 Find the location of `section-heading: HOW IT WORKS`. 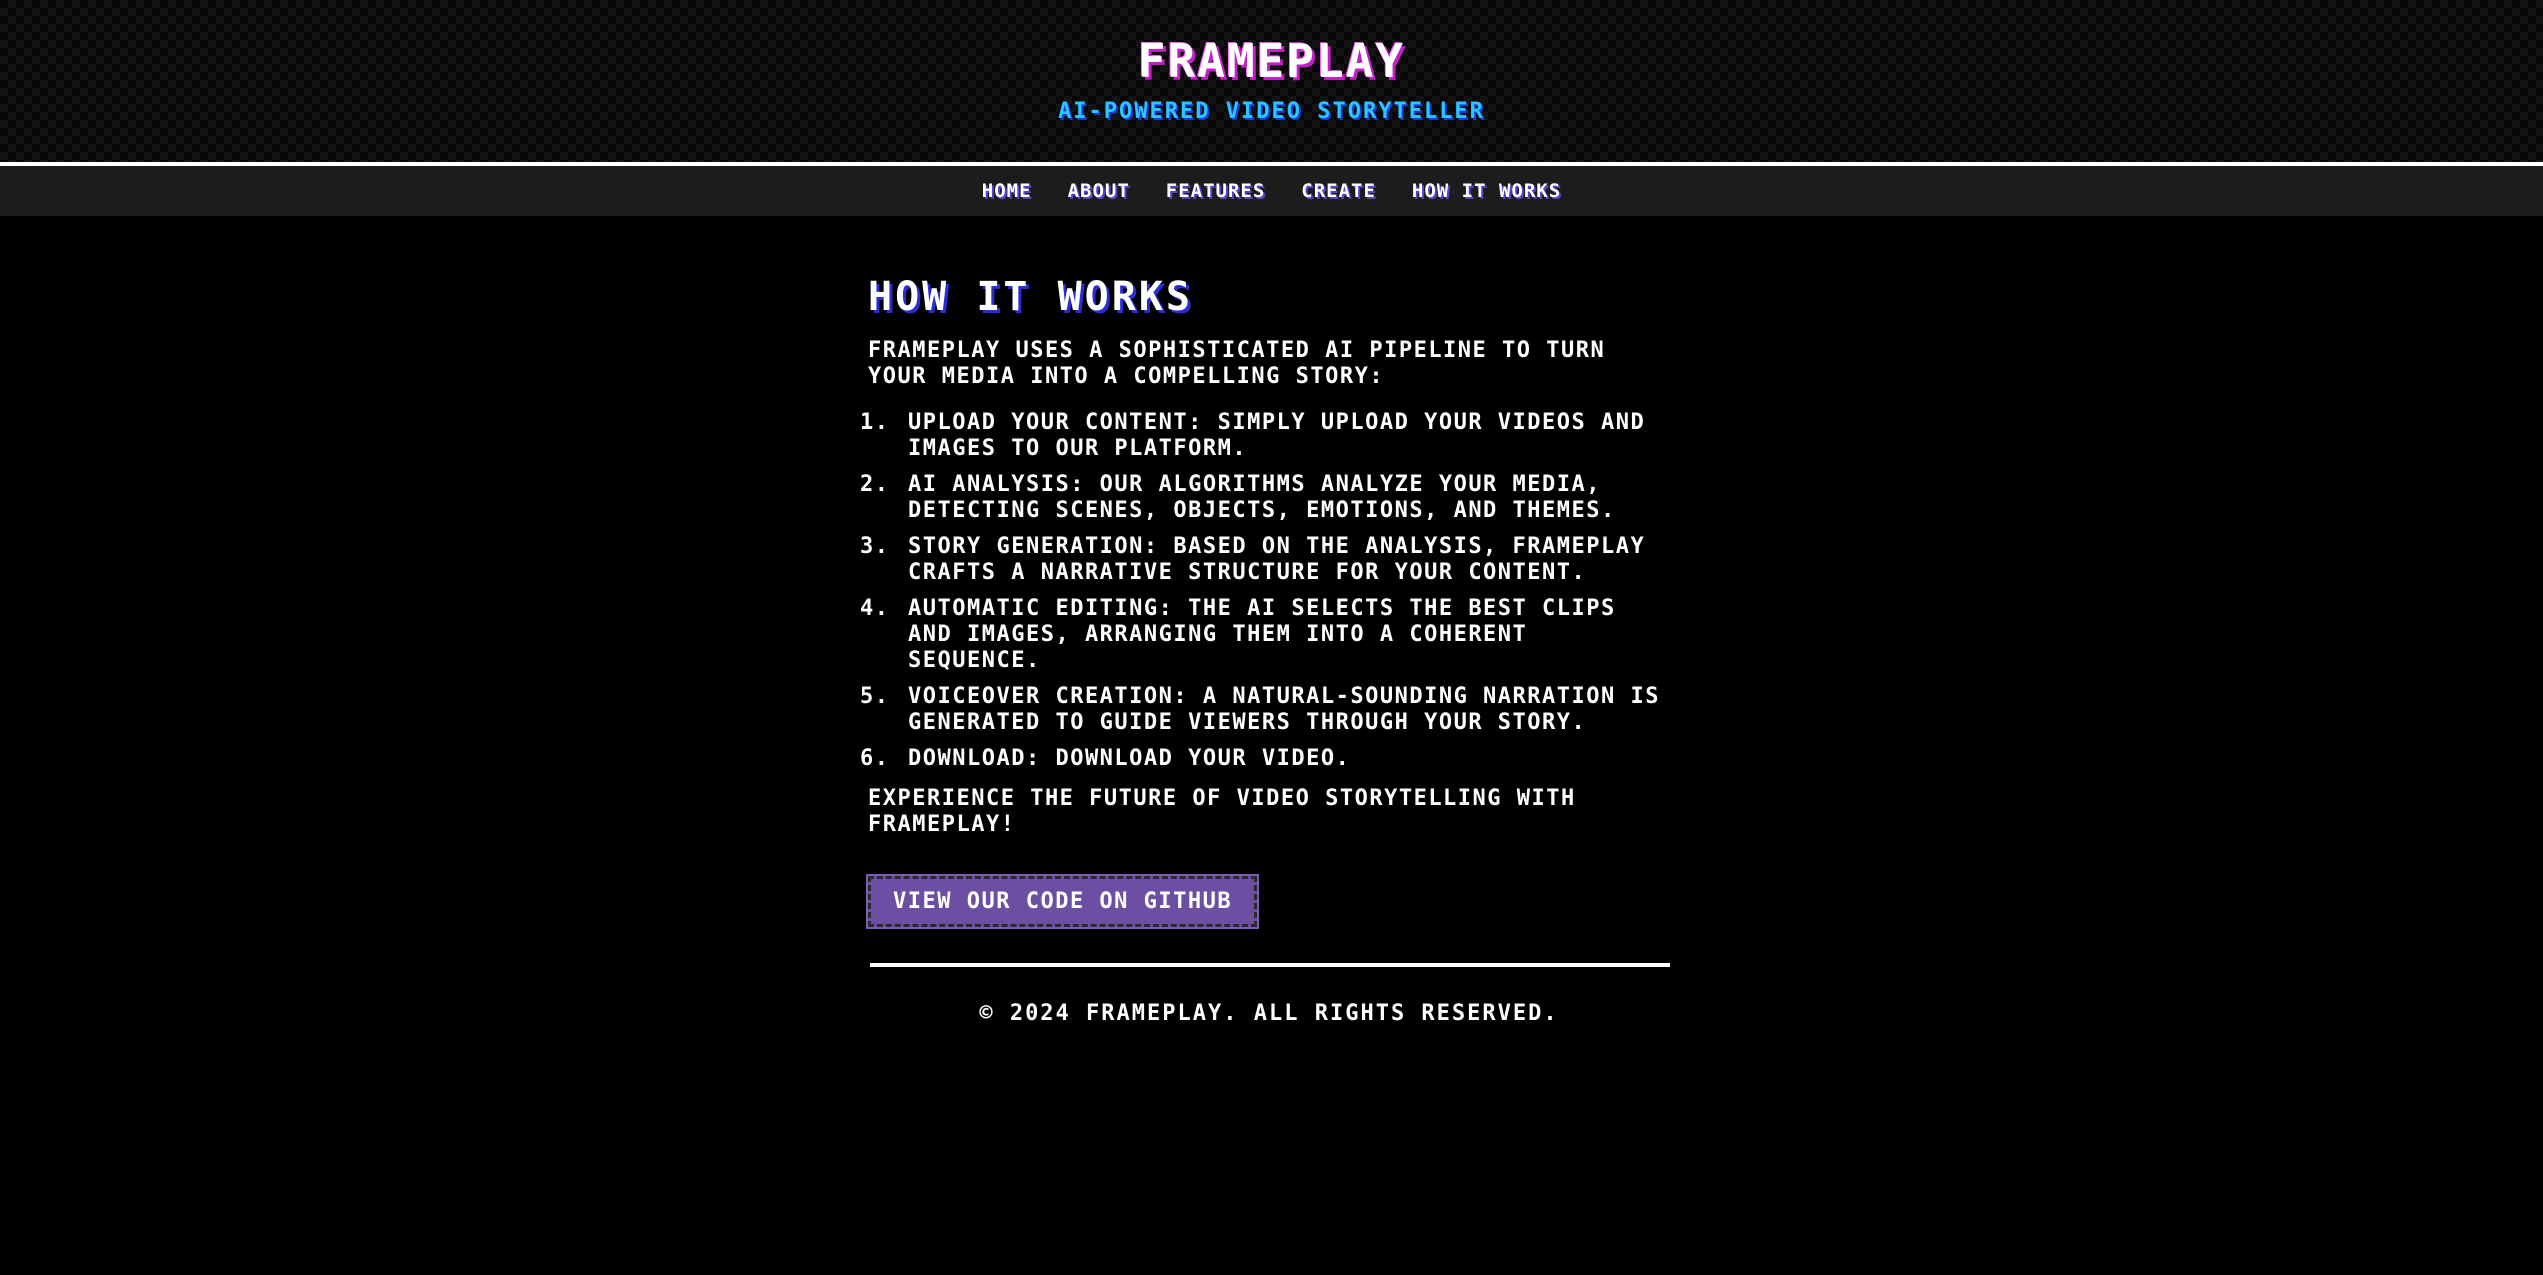

section-heading: HOW IT WORKS is located at coordinates (1030, 297).